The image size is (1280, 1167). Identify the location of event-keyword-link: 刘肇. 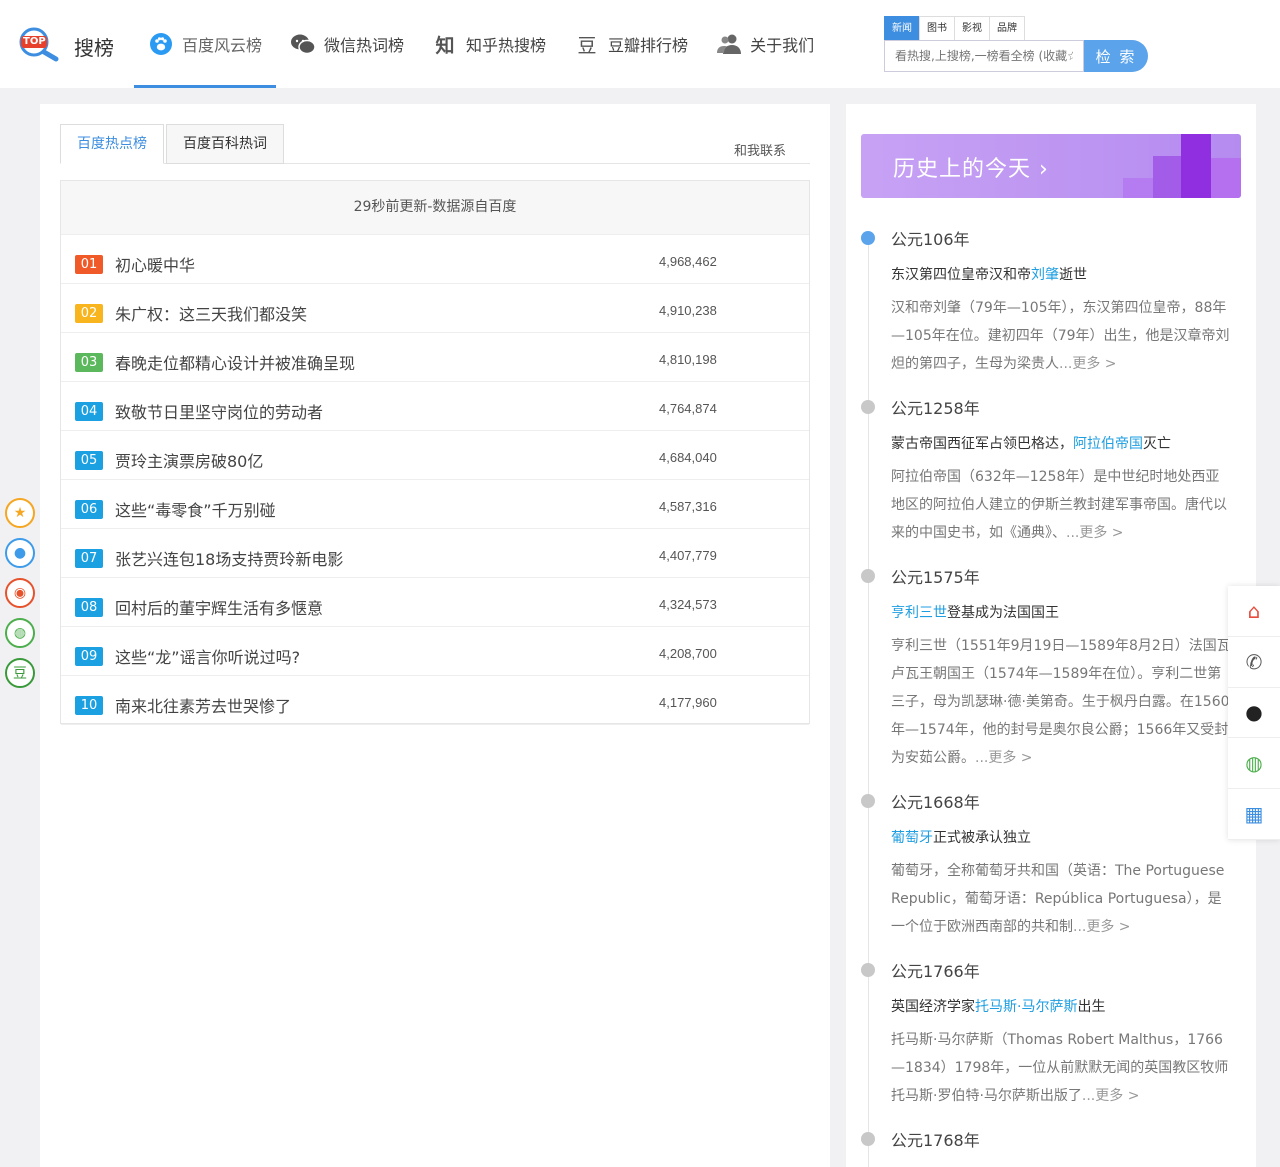
(1045, 275).